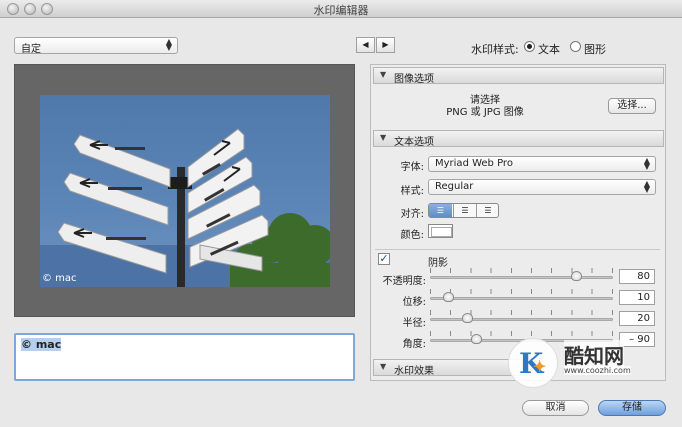  What do you see at coordinates (414, 344) in the screenshot?
I see `angle-label: 角度:` at bounding box center [414, 344].